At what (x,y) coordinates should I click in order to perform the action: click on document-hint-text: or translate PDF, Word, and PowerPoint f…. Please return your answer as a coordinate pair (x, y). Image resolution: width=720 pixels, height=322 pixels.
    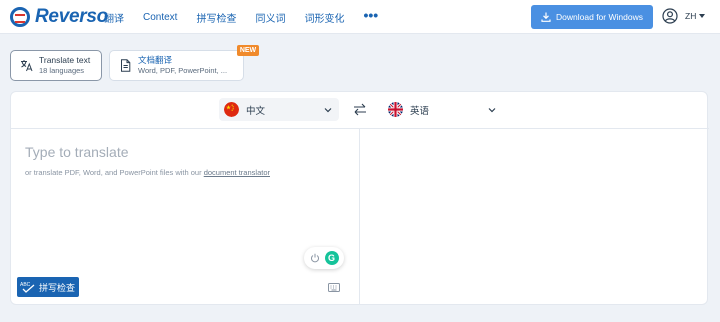
    Looking at the image, I should click on (114, 172).